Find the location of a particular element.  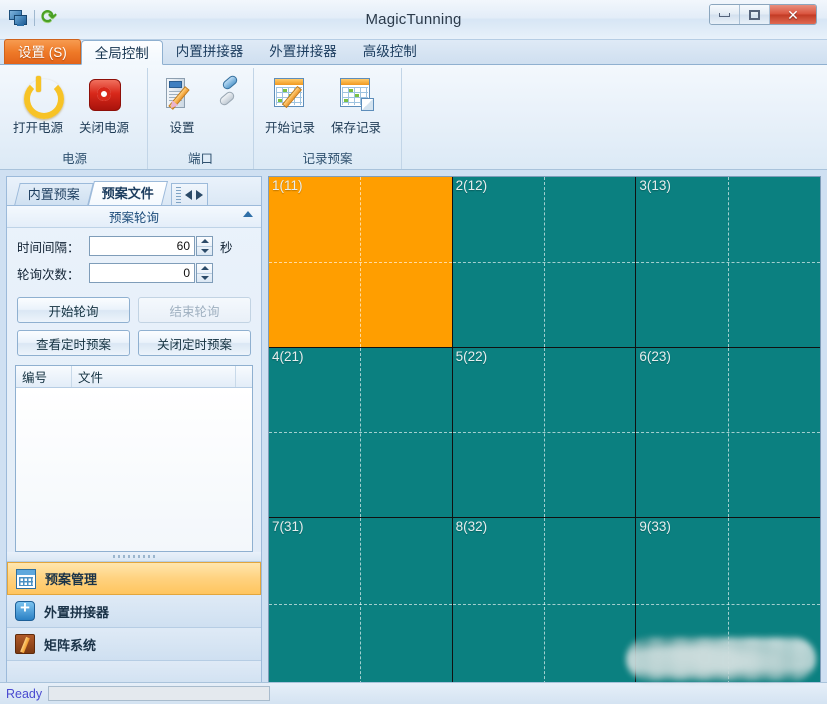

wall-cell: 5(22) is located at coordinates (544, 433).